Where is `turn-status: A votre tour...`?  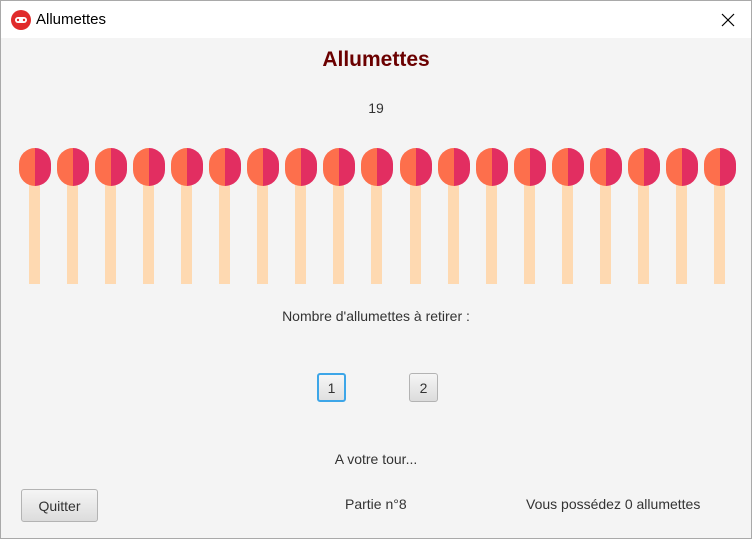
turn-status: A votre tour... is located at coordinates (376, 459).